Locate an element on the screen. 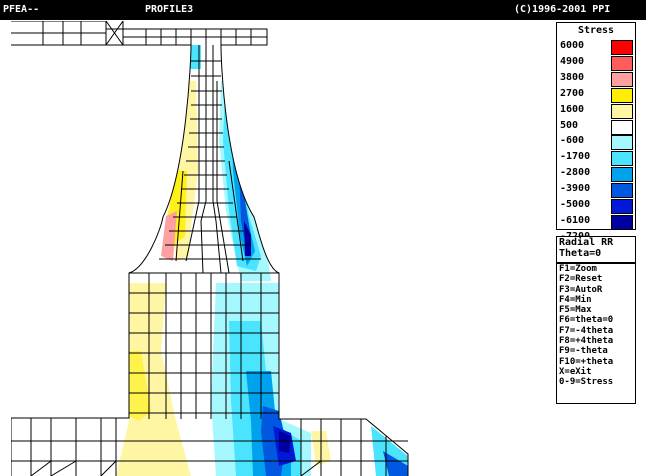 This screenshot has width=646, height=476. key-min: F4=Min is located at coordinates (596, 300).